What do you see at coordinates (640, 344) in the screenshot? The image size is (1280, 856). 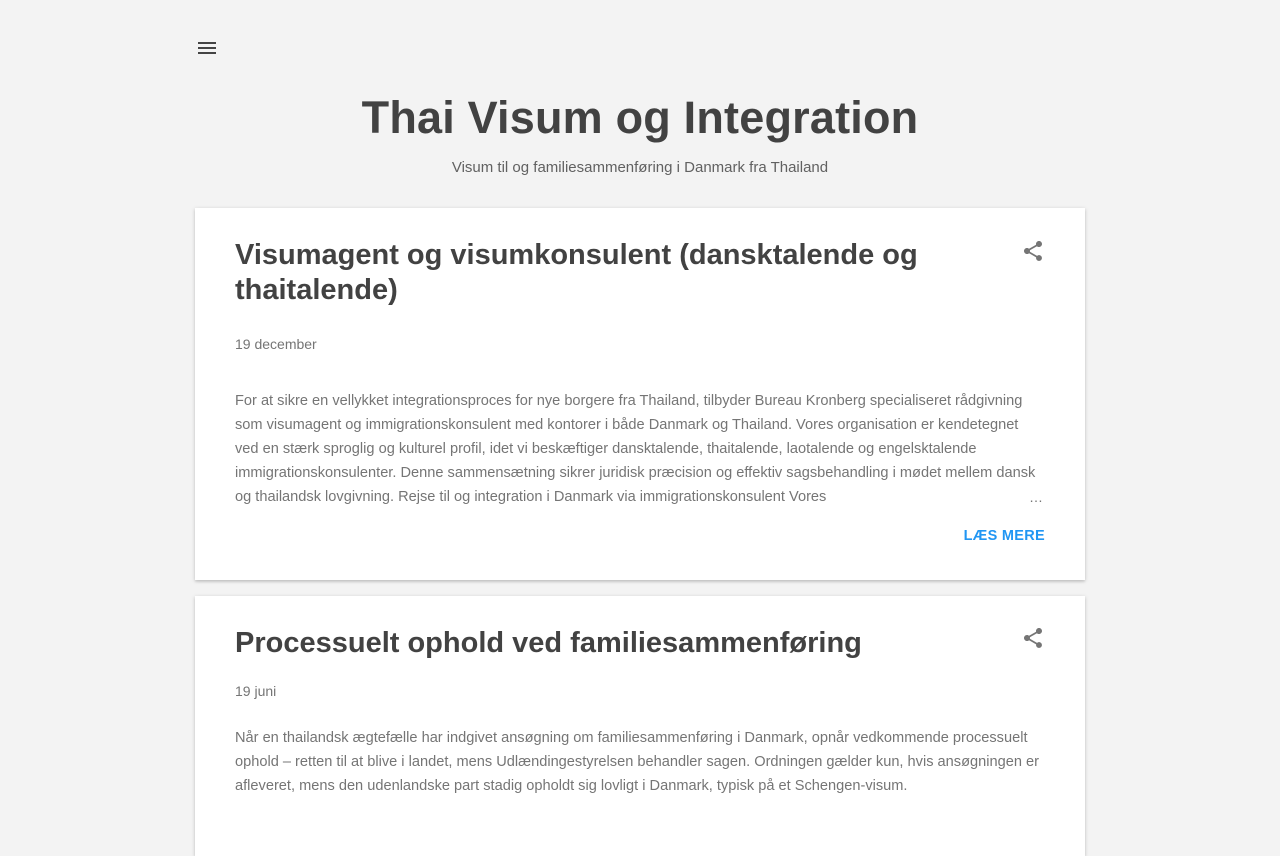 I see `post-date: 19 december` at bounding box center [640, 344].